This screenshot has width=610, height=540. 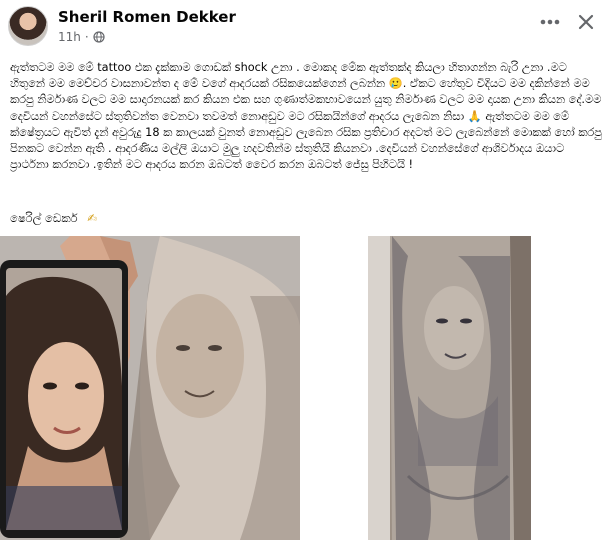 What do you see at coordinates (69, 37) in the screenshot?
I see `post-time: 11h` at bounding box center [69, 37].